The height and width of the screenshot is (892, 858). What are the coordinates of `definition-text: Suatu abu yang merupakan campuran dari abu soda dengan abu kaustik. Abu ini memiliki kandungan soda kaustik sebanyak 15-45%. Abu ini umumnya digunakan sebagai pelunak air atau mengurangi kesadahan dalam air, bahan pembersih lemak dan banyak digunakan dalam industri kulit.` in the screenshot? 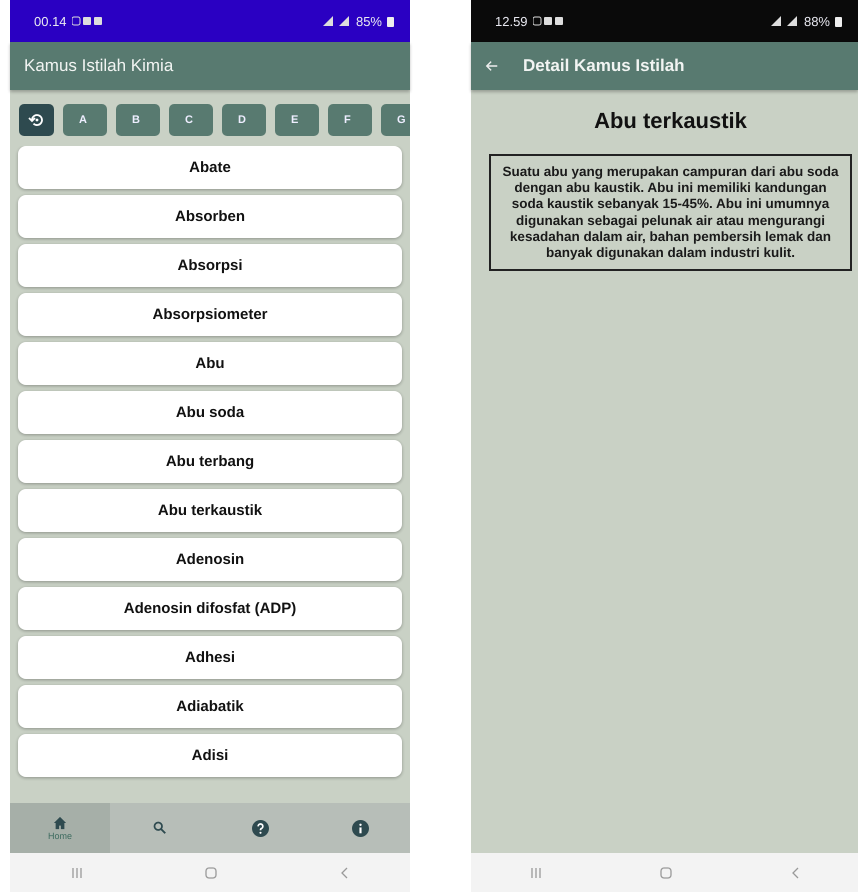 It's located at (670, 213).